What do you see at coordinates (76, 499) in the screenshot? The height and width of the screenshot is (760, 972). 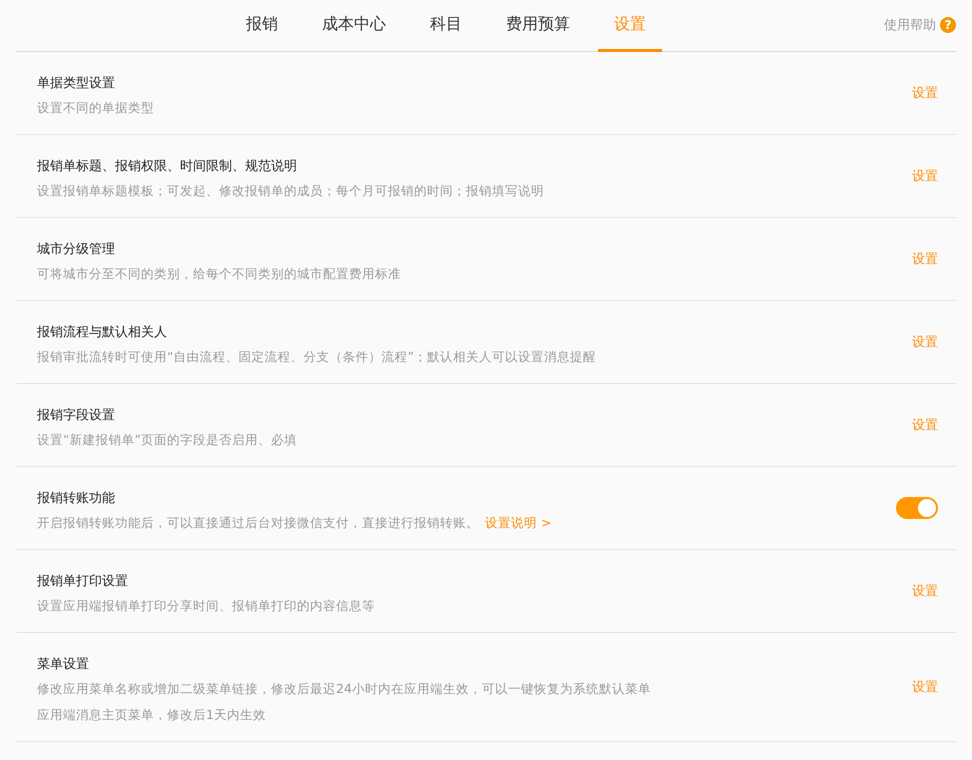 I see `setting-title: 报销转账功能` at bounding box center [76, 499].